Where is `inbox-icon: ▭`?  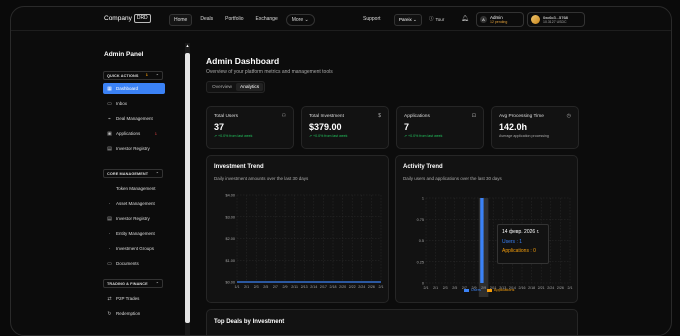
inbox-icon: ▭ is located at coordinates (109, 103).